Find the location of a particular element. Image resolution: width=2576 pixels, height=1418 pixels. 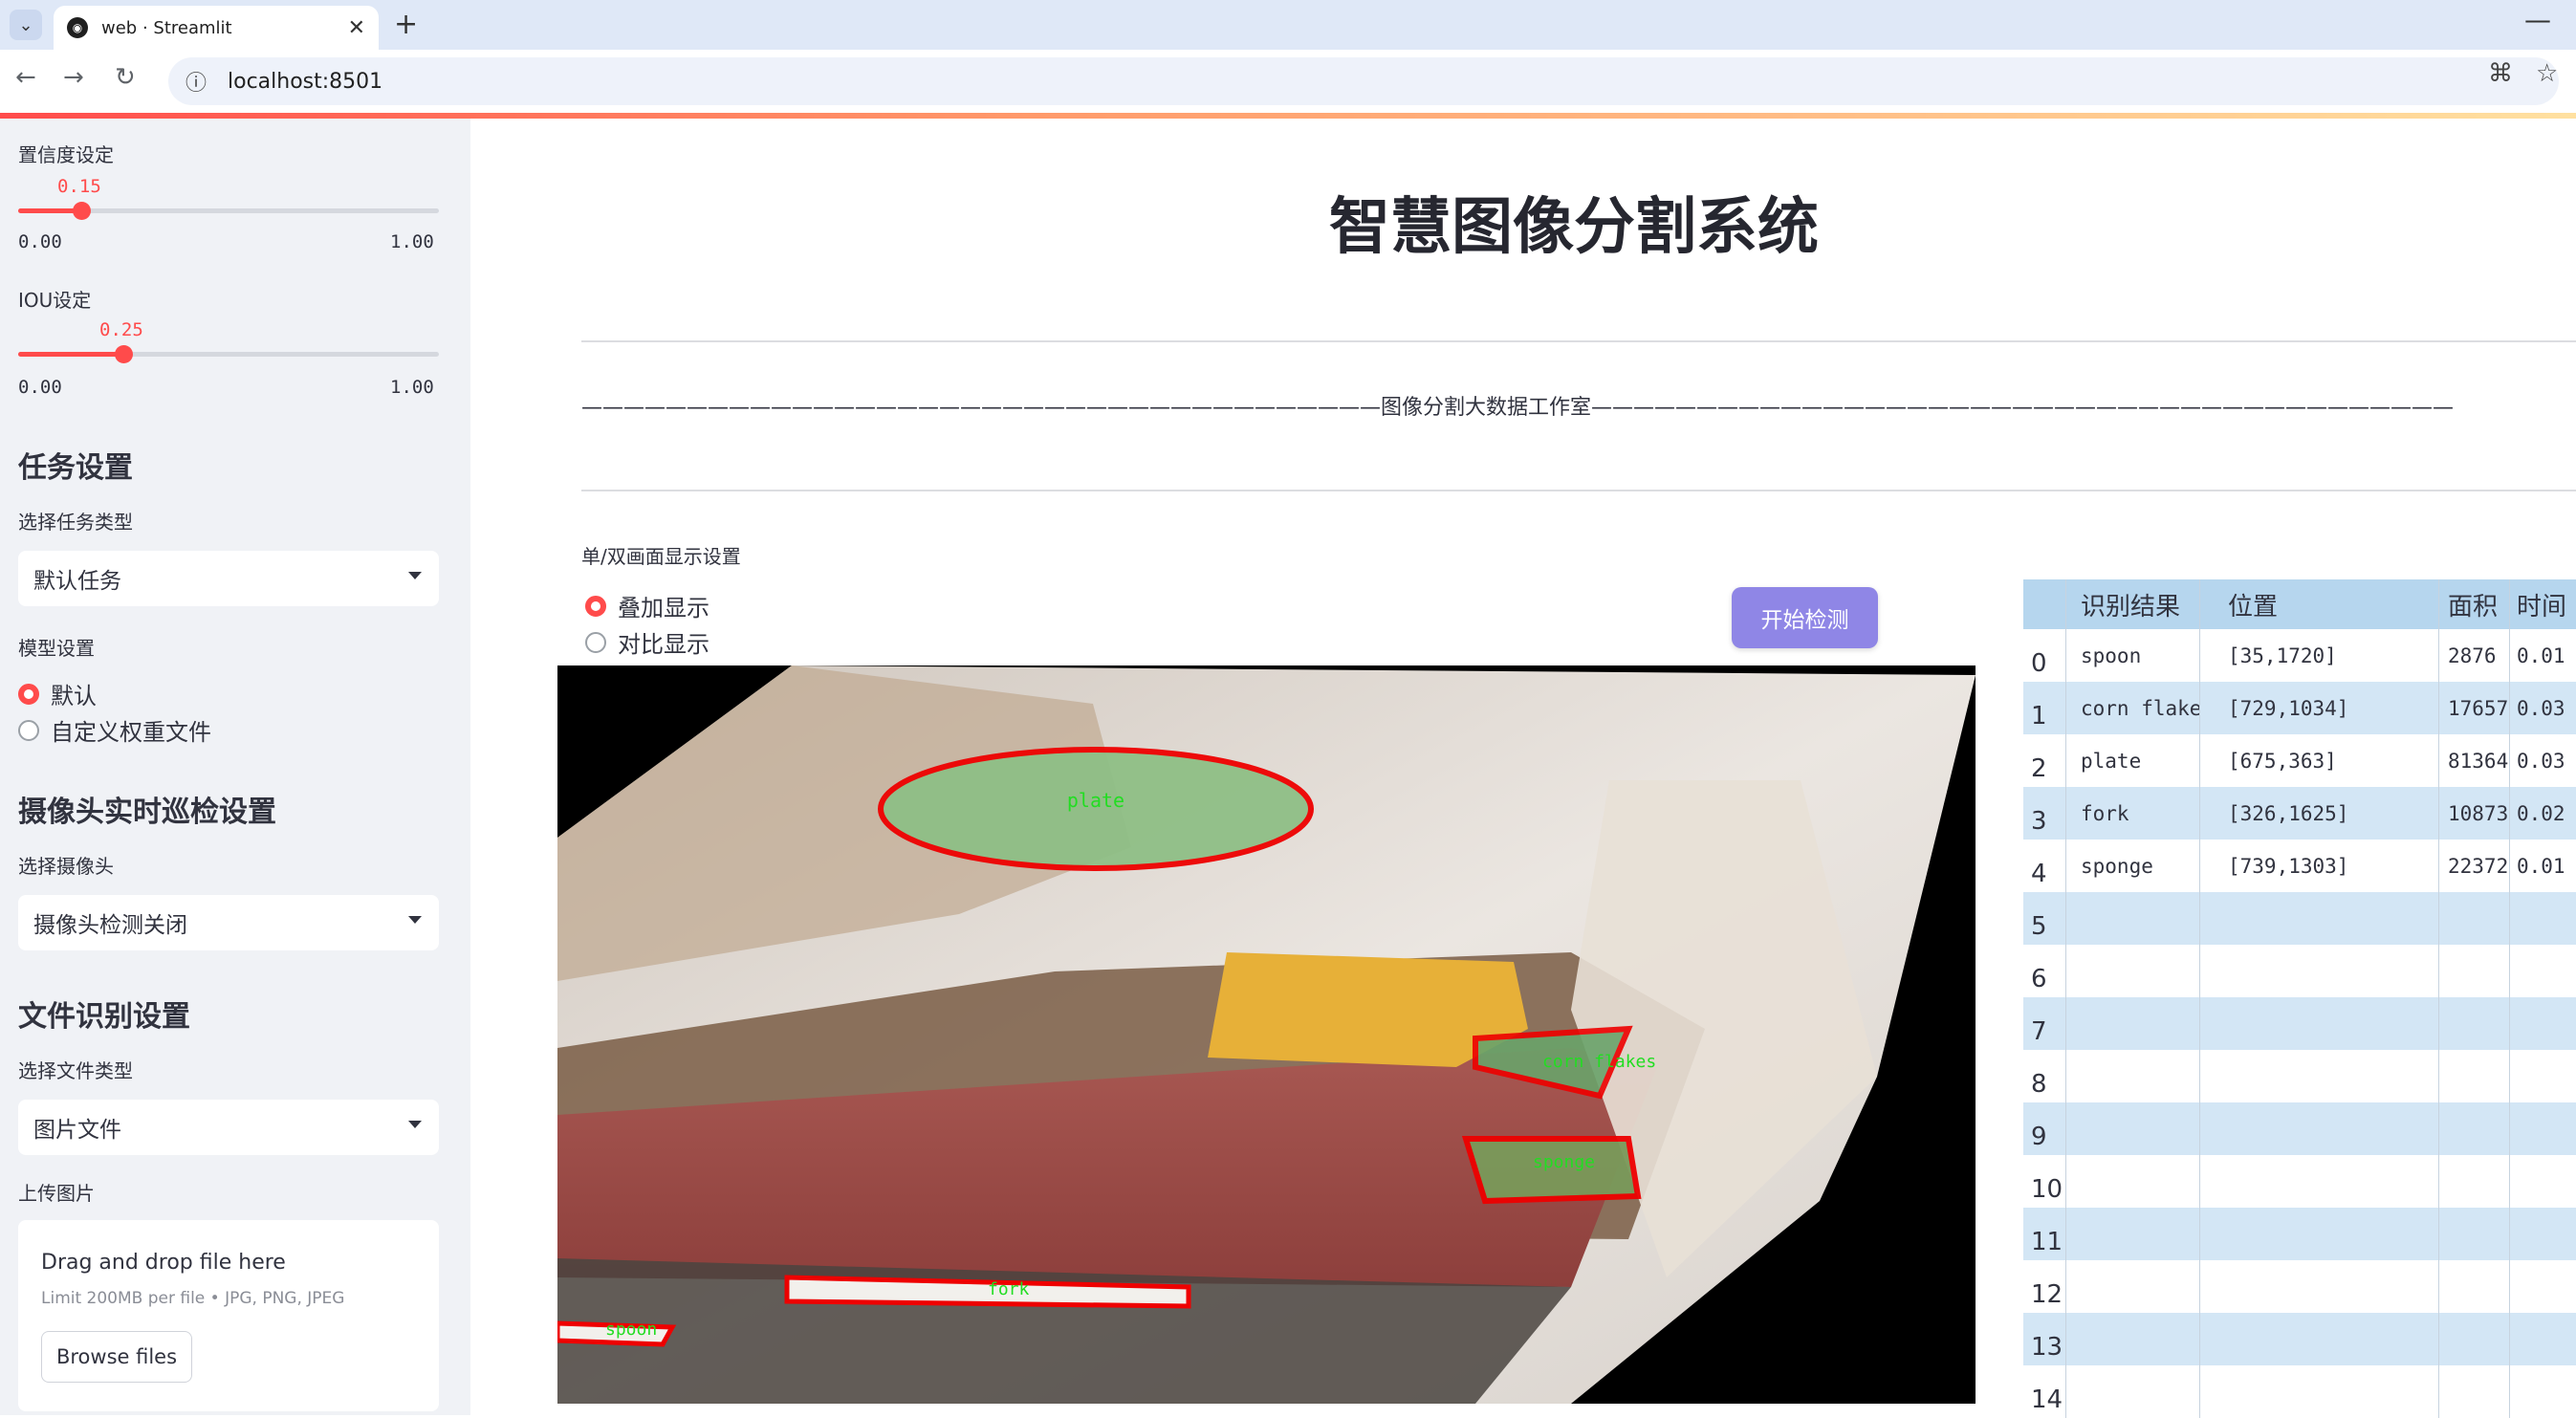

divider is located at coordinates (1578, 491).